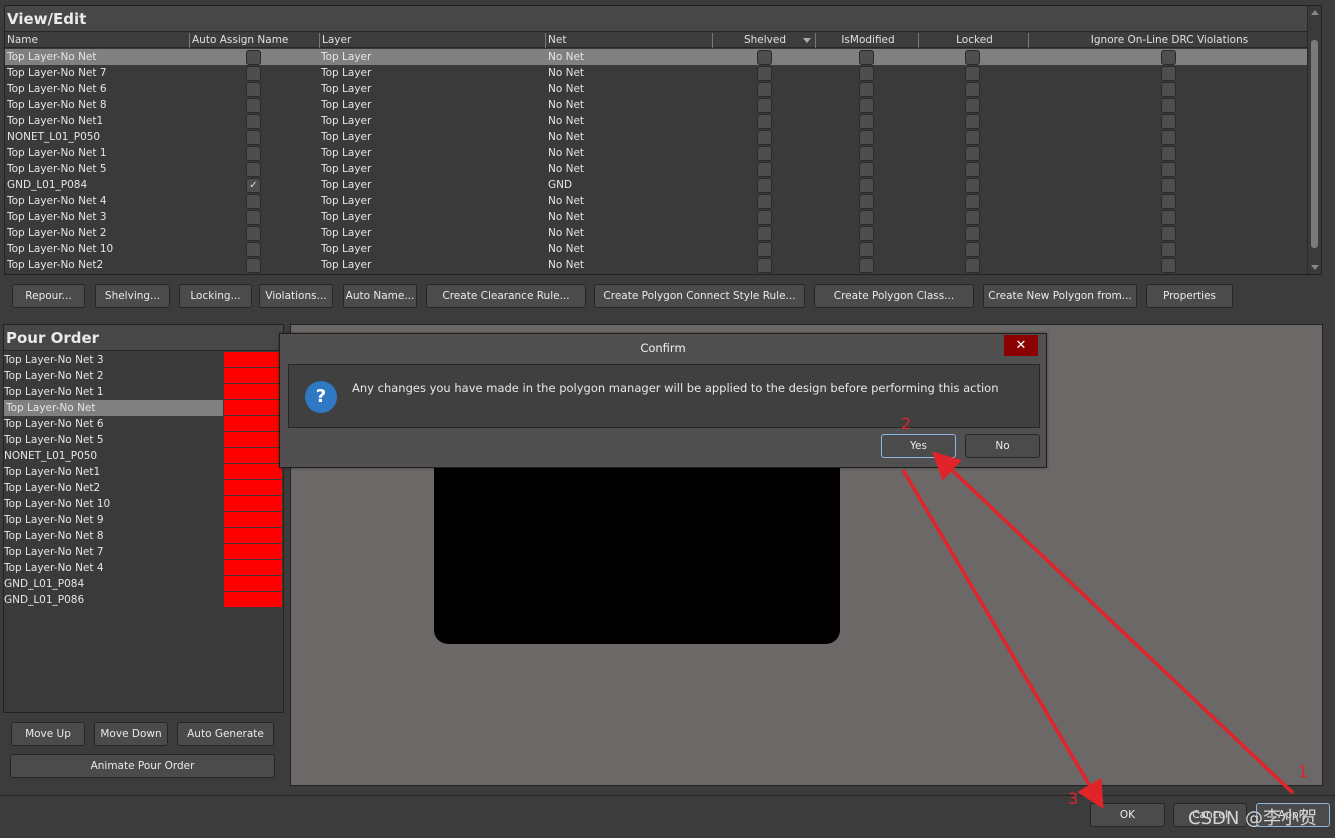 This screenshot has width=1335, height=838. I want to click on table-row: Top Layer-No Net 1 Top Layer No Net, so click(656, 153).